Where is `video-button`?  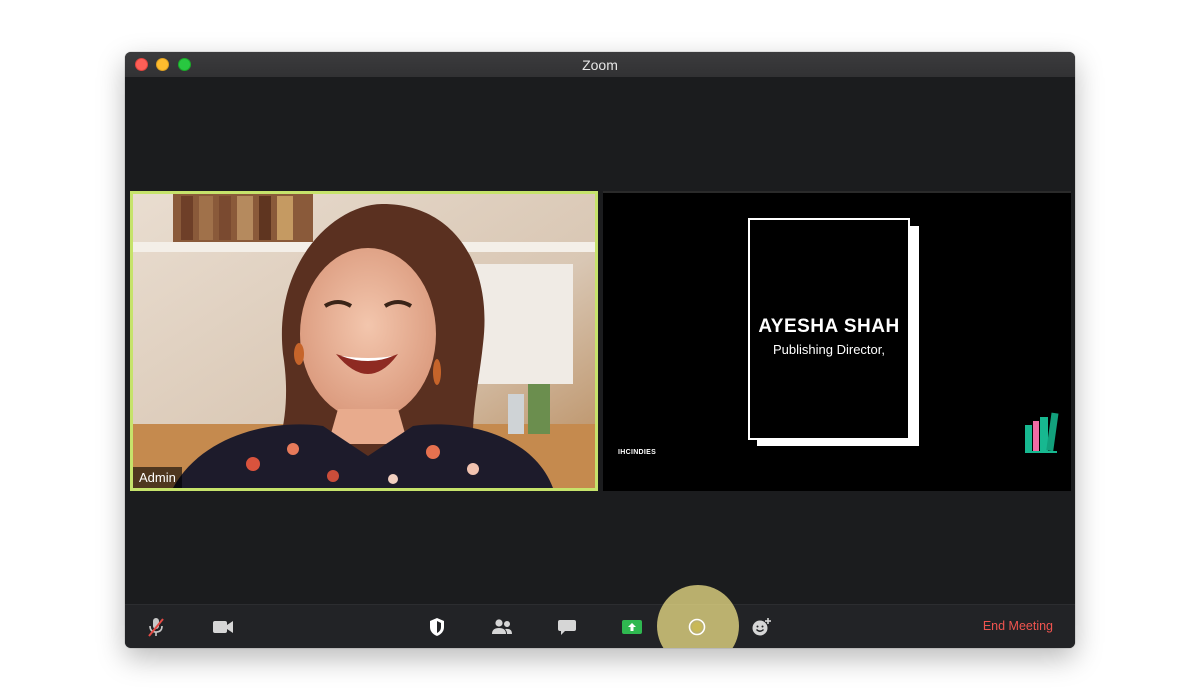 video-button is located at coordinates (223, 627).